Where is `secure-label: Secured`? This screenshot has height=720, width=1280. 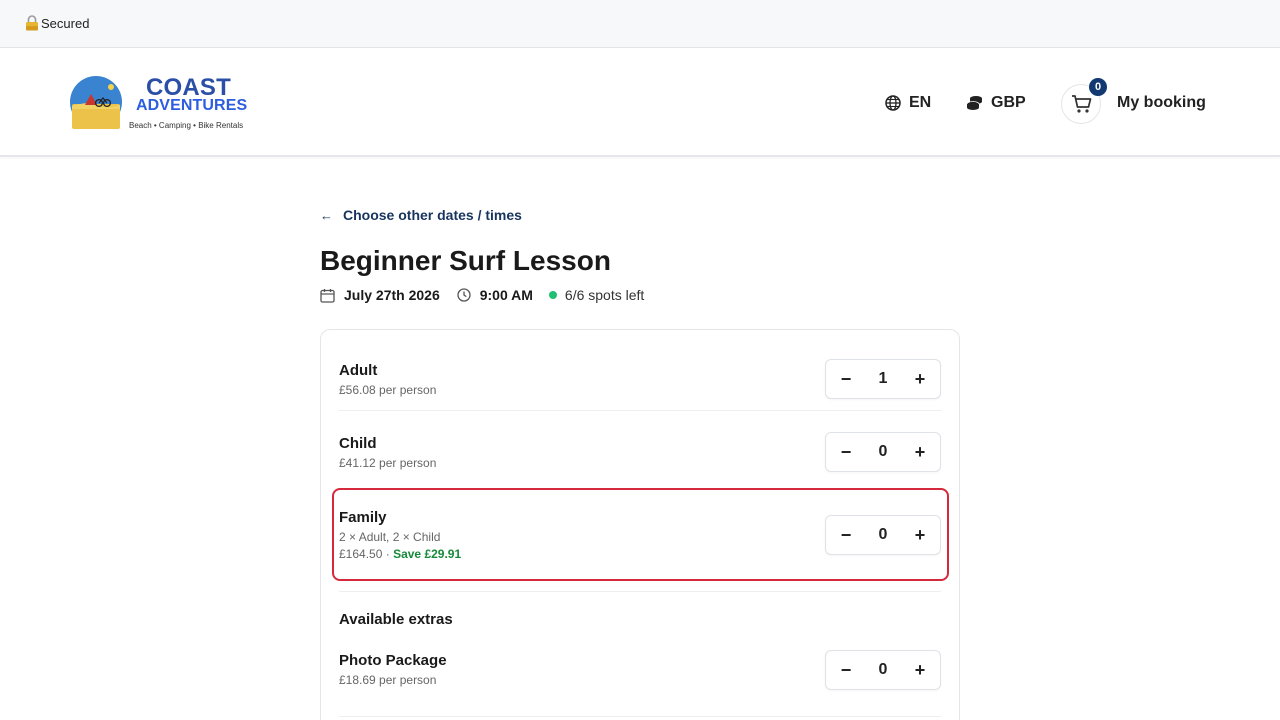 secure-label: Secured is located at coordinates (65, 23).